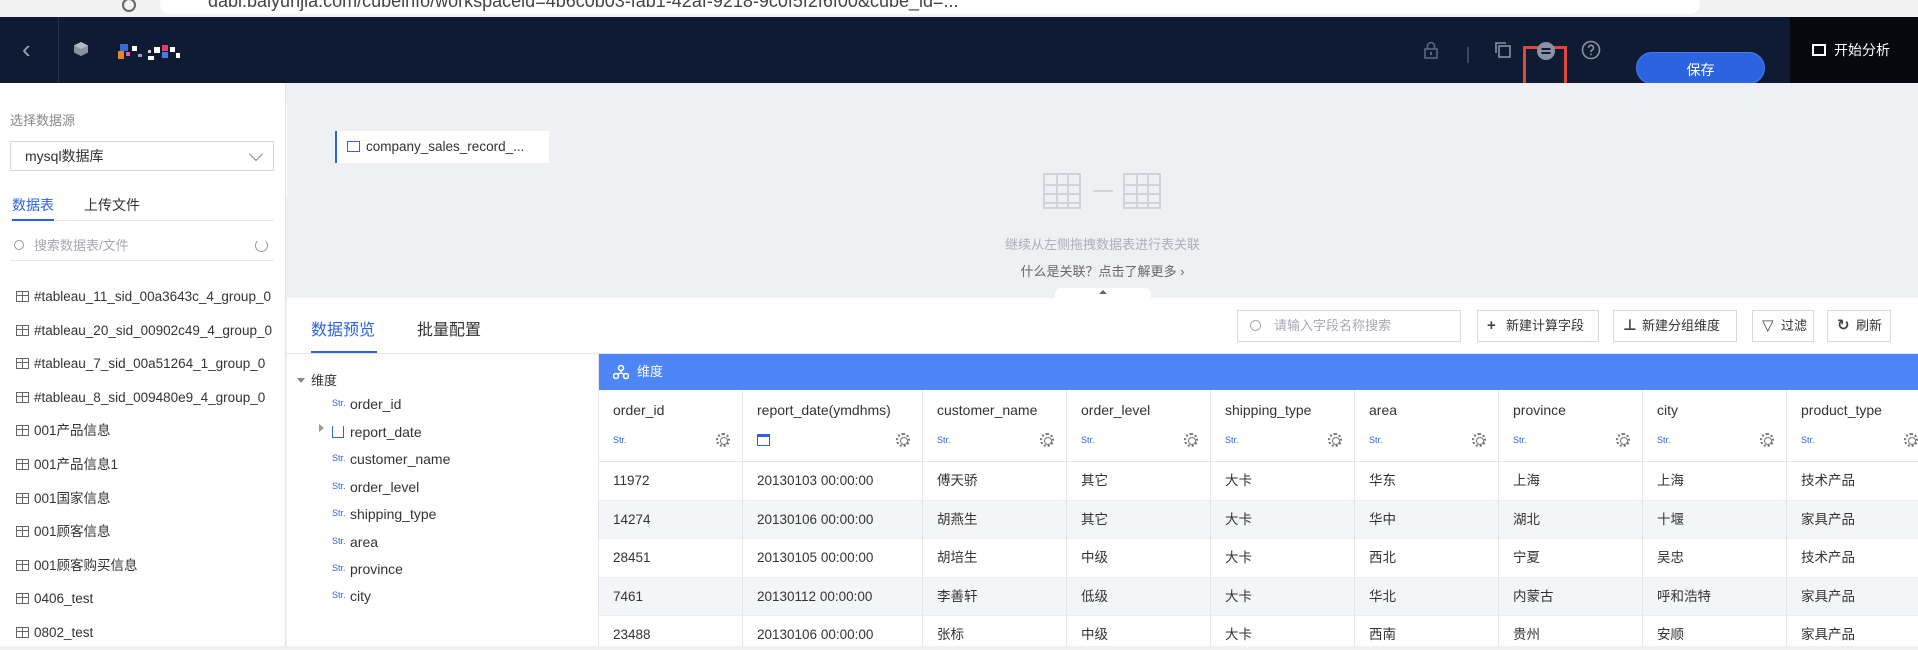 The width and height of the screenshot is (1918, 650). I want to click on join-placeholder-icon, so click(1103, 193).